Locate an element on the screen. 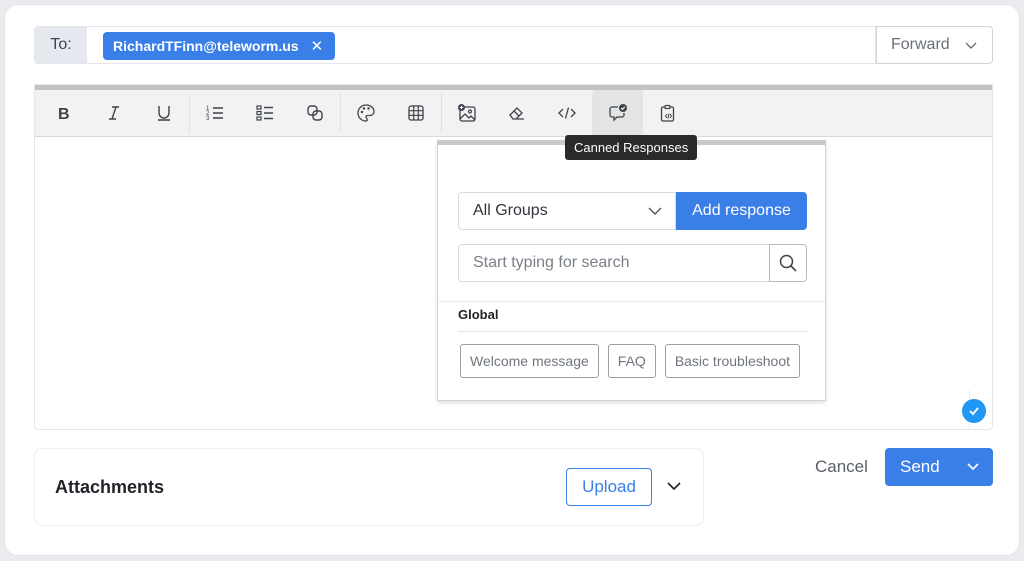  recipient-field: To: RichardTFinn@teleworm.us ✕ is located at coordinates (455, 45).